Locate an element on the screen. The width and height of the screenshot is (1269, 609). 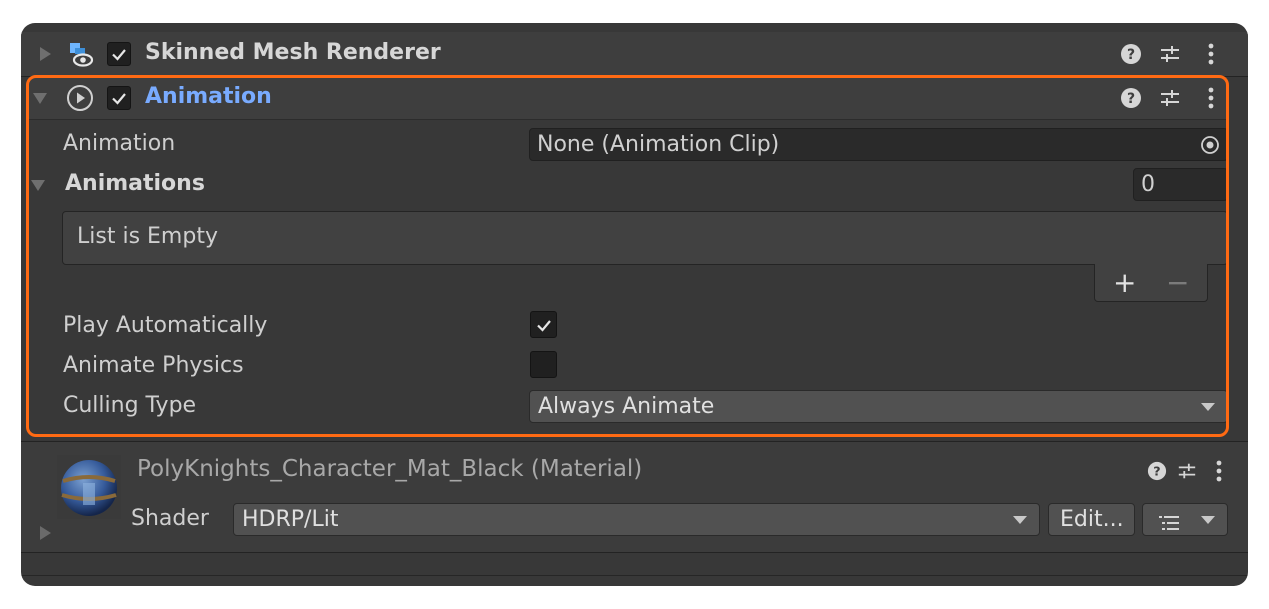
skinned-mesh-enabled-checkbox is located at coordinates (119, 54).